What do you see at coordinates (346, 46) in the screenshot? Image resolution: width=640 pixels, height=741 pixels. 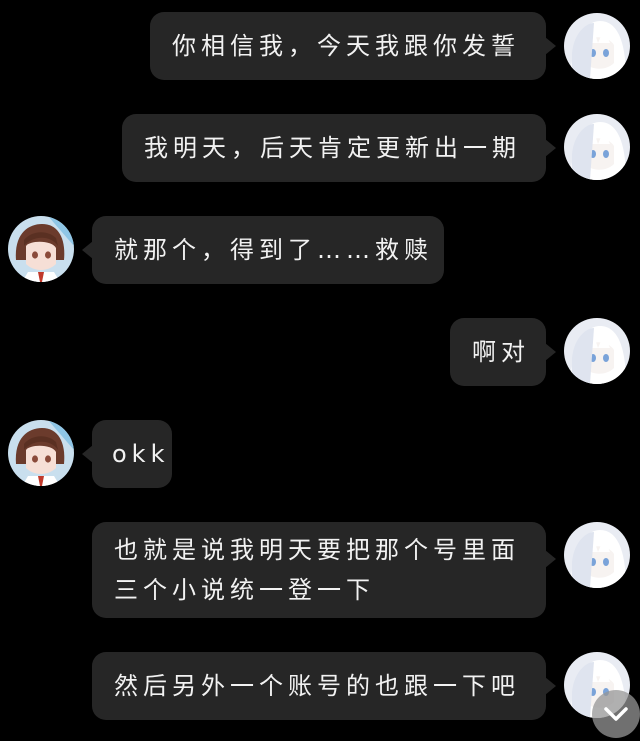 I see `message-text: 你相信我，今天我跟你发誓` at bounding box center [346, 46].